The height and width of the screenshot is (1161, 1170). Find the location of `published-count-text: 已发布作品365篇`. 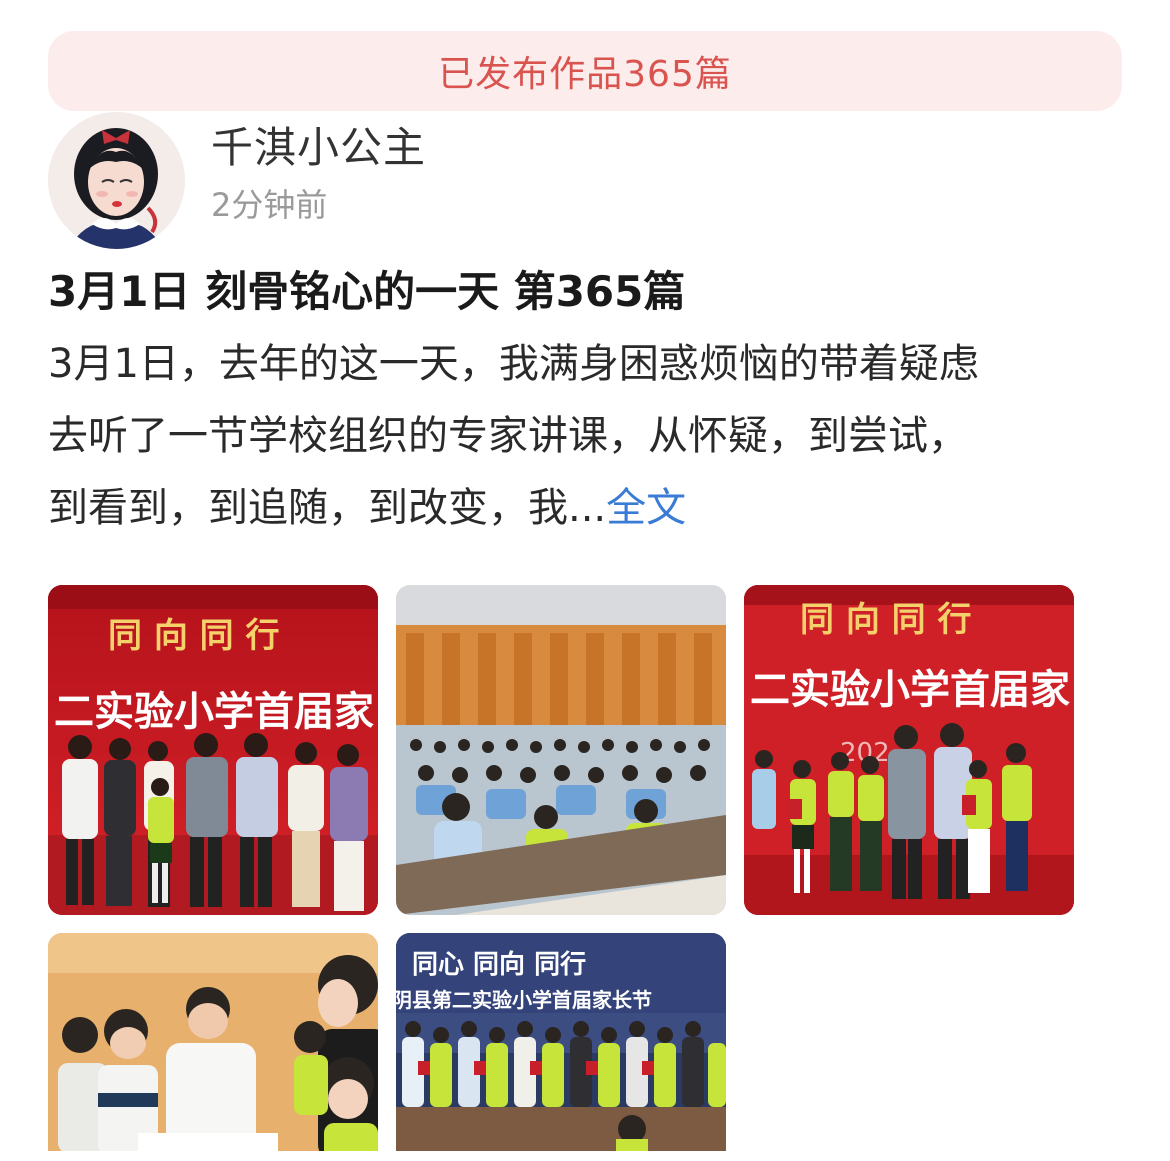

published-count-text: 已发布作品365篇 is located at coordinates (585, 74).